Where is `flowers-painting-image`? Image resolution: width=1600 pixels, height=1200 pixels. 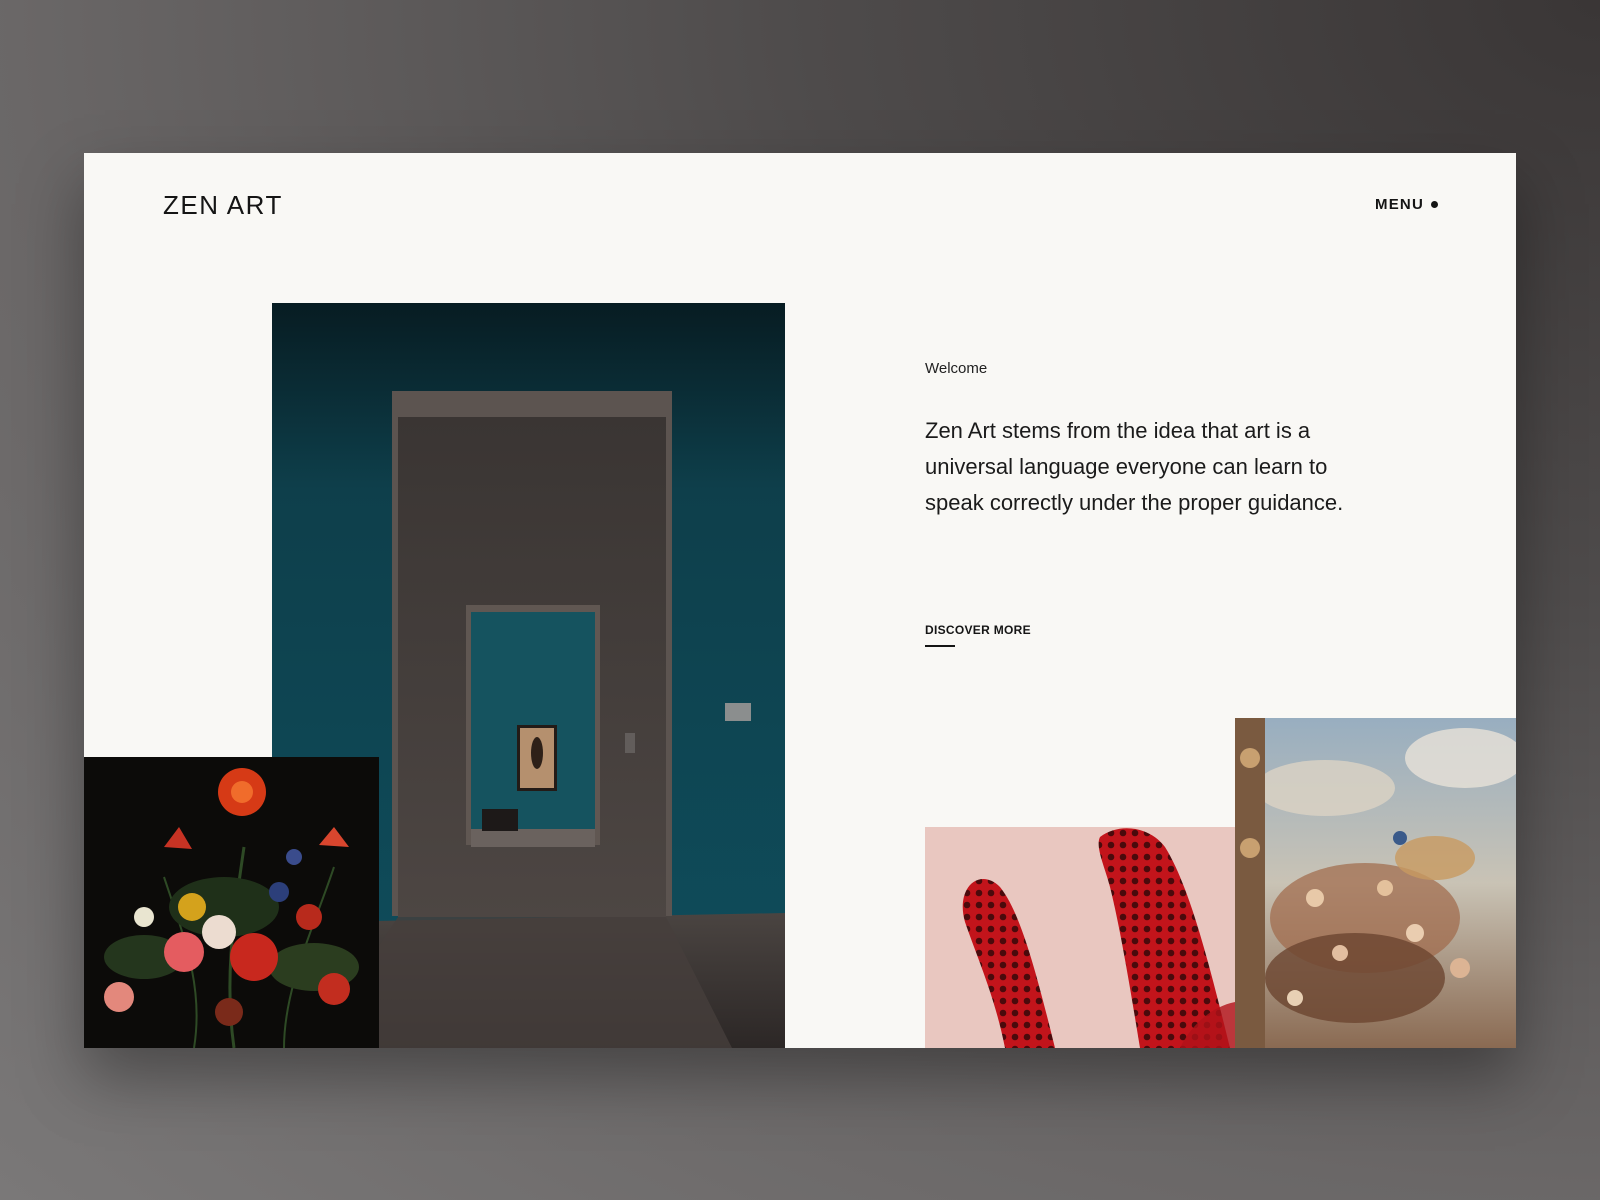 flowers-painting-image is located at coordinates (231, 902).